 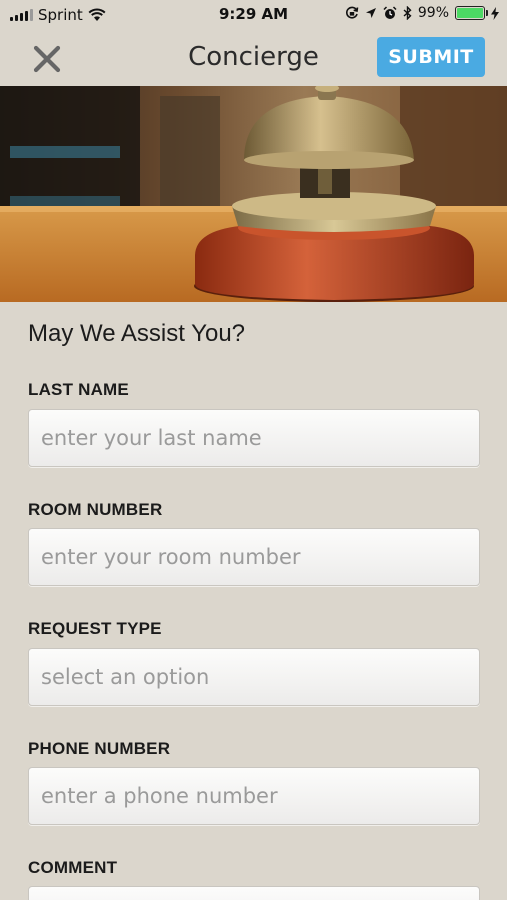 What do you see at coordinates (254, 893) in the screenshot?
I see `comment-input` at bounding box center [254, 893].